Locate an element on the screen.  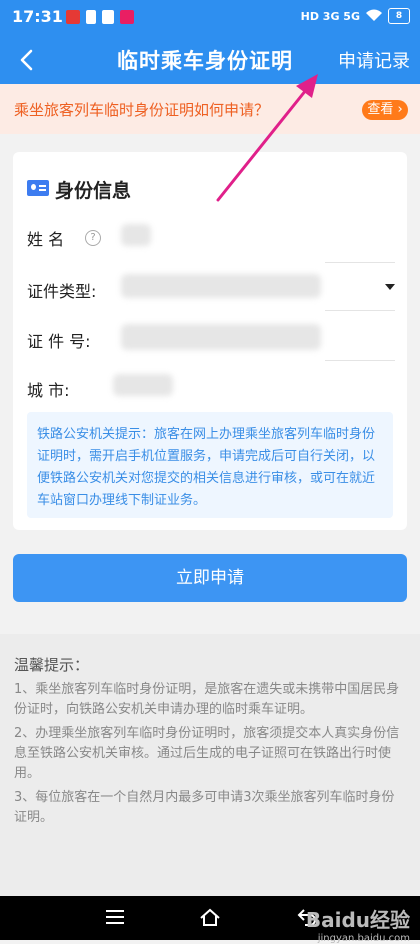
notice-text: 乘坐旅客列车临时身份证明如何申请？ is located at coordinates (141, 109).